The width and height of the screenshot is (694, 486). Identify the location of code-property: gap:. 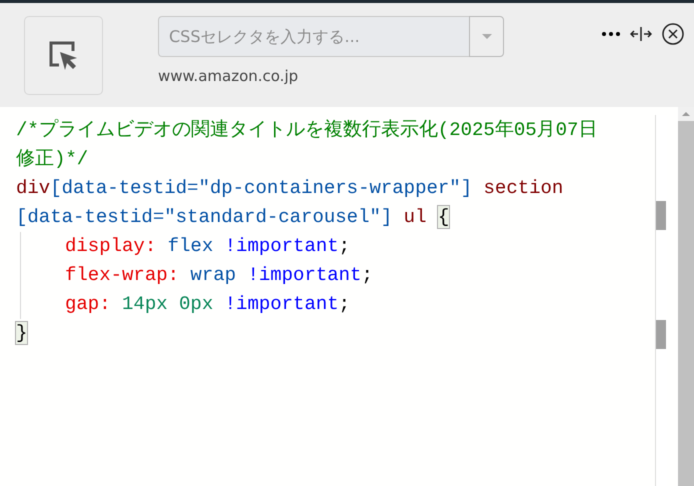
(88, 304).